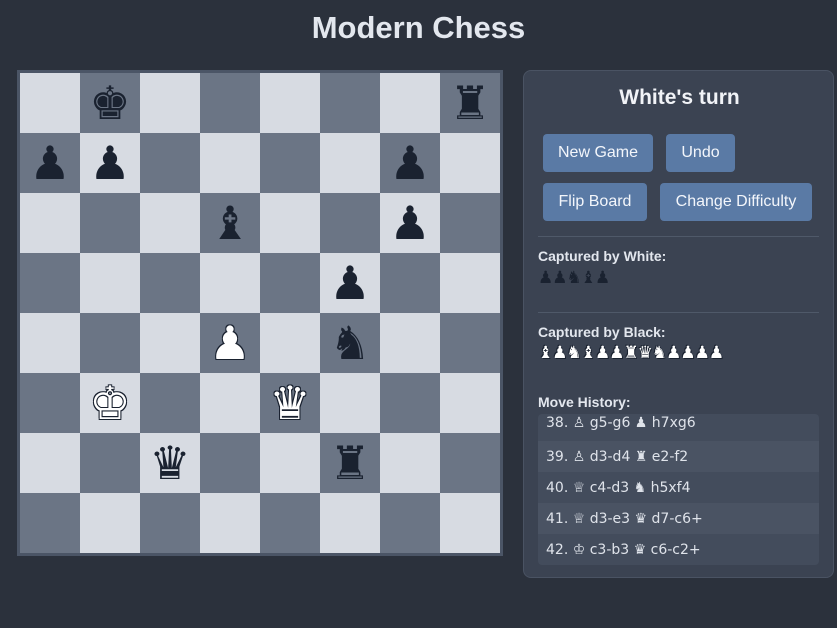 This screenshot has width=837, height=628. Describe the element at coordinates (678, 549) in the screenshot. I see `move-history-row: 42. ♔ c3-b3 ♛ c6-c2+` at that location.